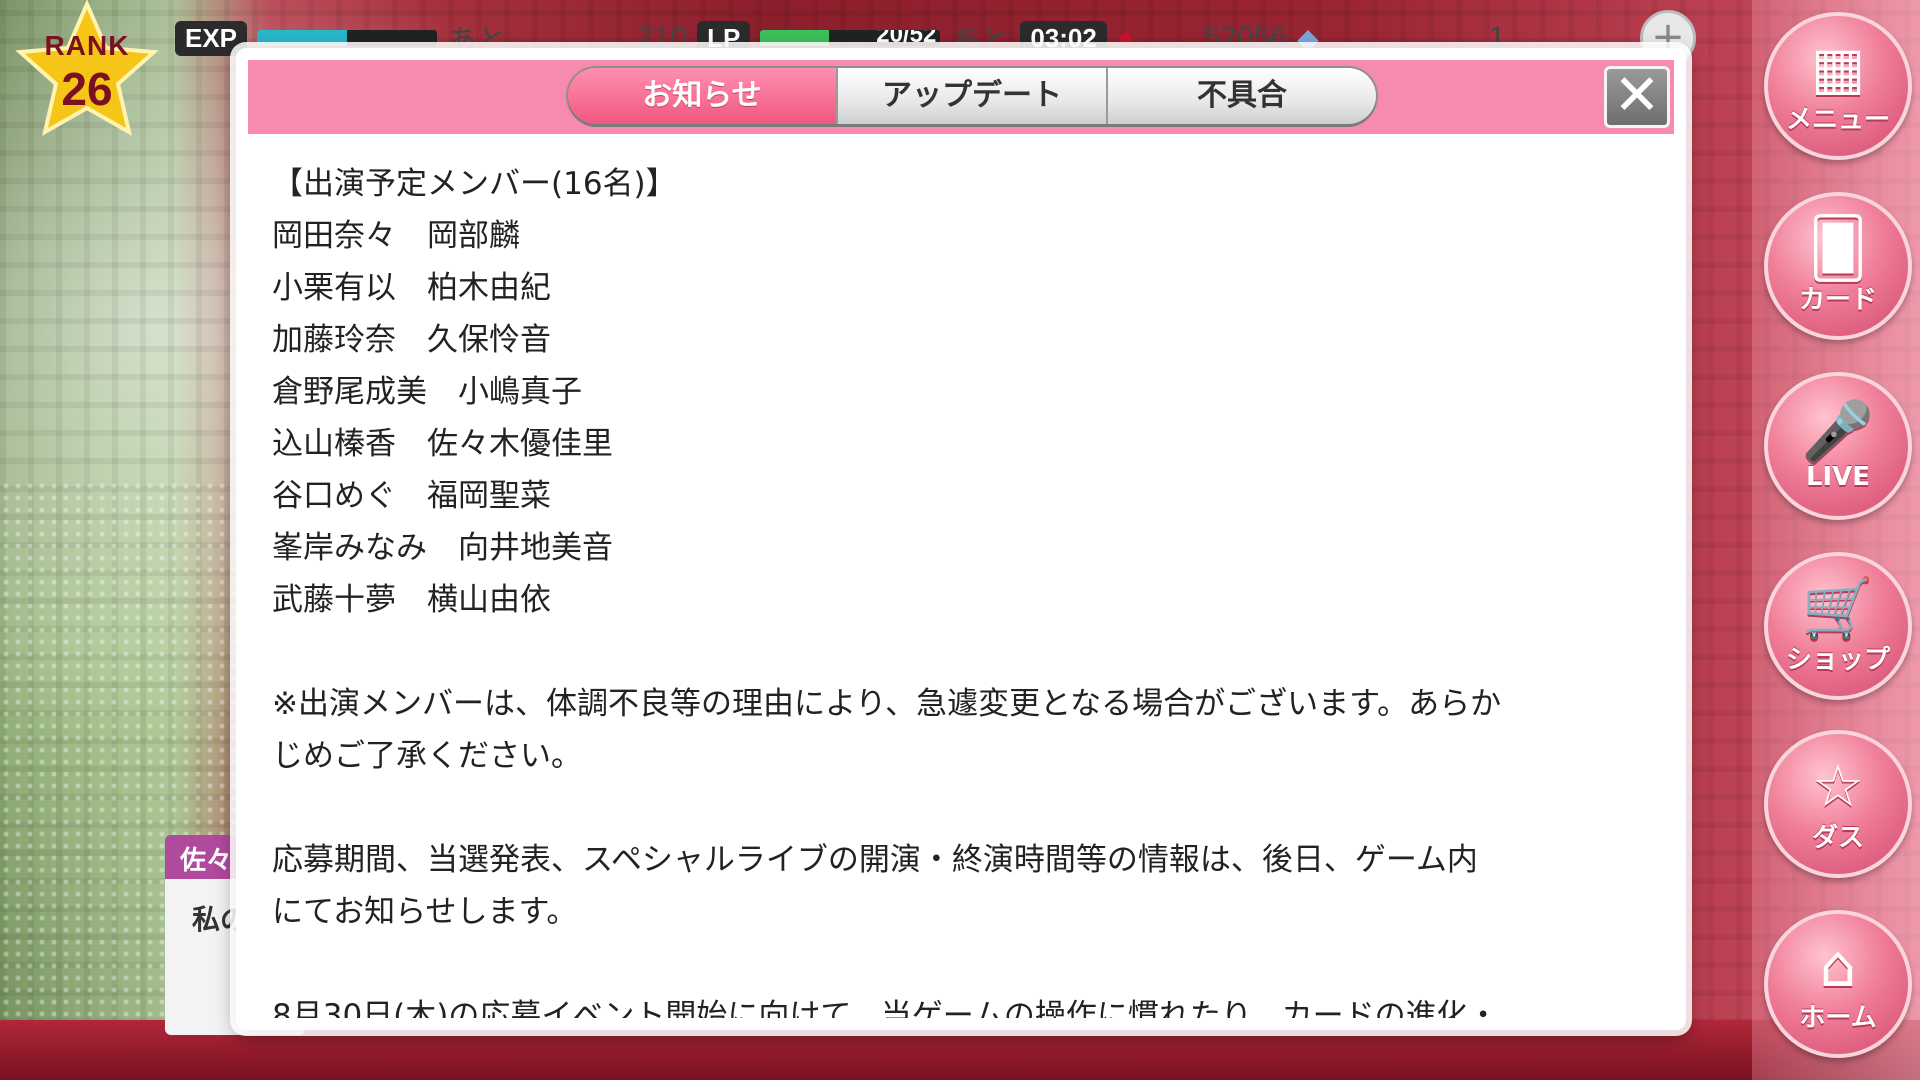 The height and width of the screenshot is (1080, 1920). Describe the element at coordinates (1837, 299) in the screenshot. I see `card-button-label: カード` at that location.